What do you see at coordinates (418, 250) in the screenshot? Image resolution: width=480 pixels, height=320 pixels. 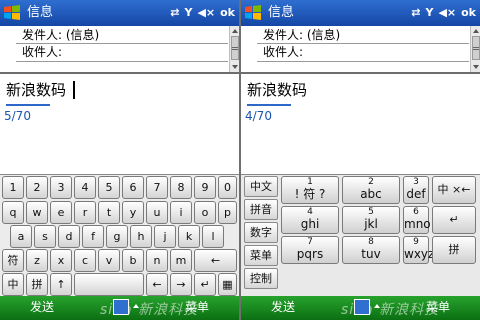 I see `t9-key-9: 9 wxyz` at bounding box center [418, 250].